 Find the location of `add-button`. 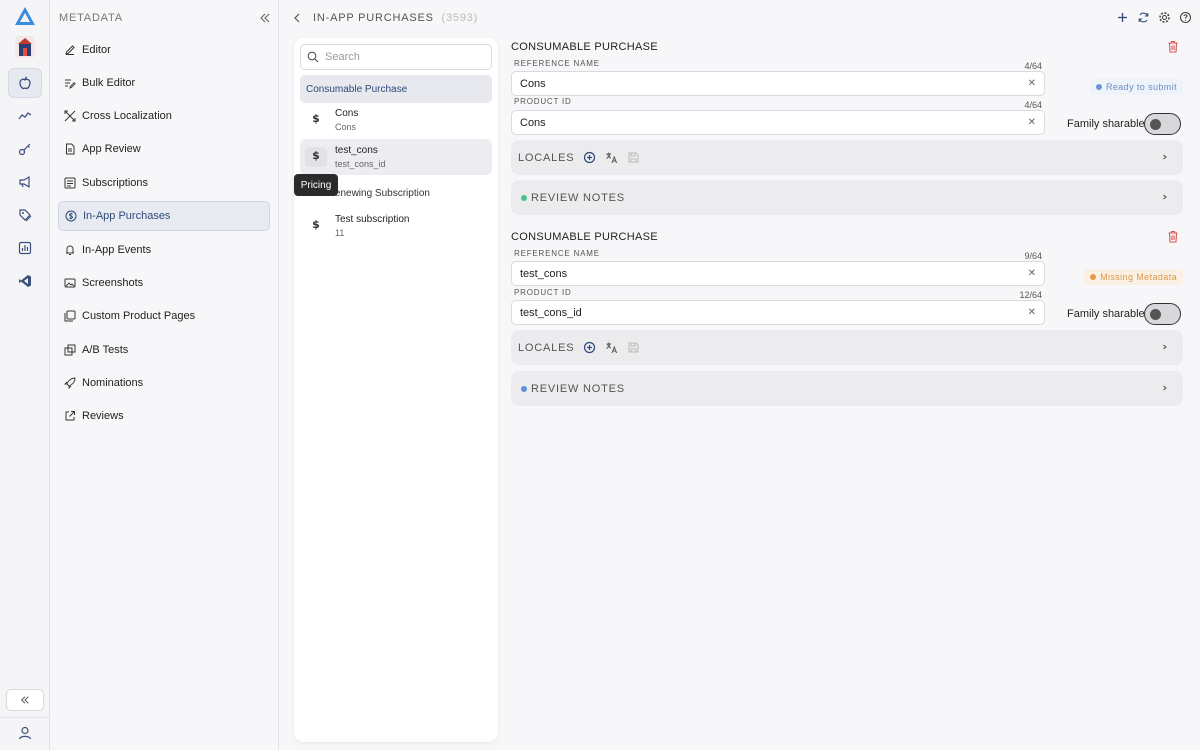

add-button is located at coordinates (1122, 17).